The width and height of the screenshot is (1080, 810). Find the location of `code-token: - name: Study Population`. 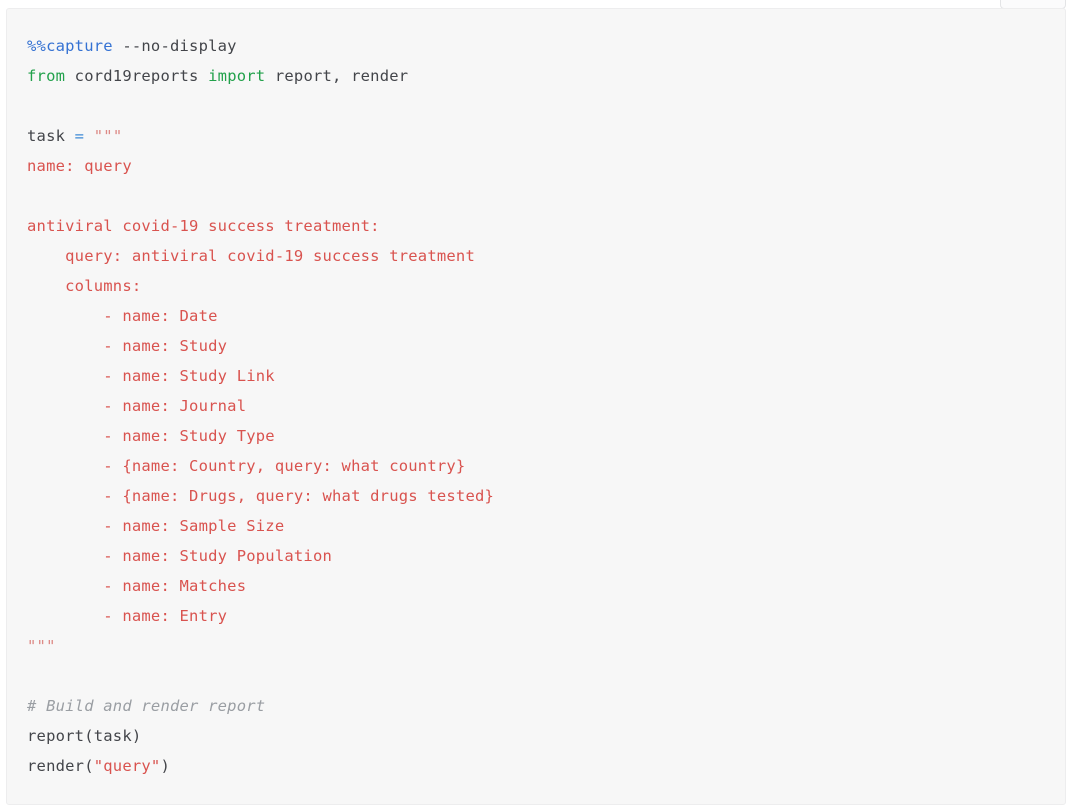

code-token: - name: Study Population is located at coordinates (180, 556).